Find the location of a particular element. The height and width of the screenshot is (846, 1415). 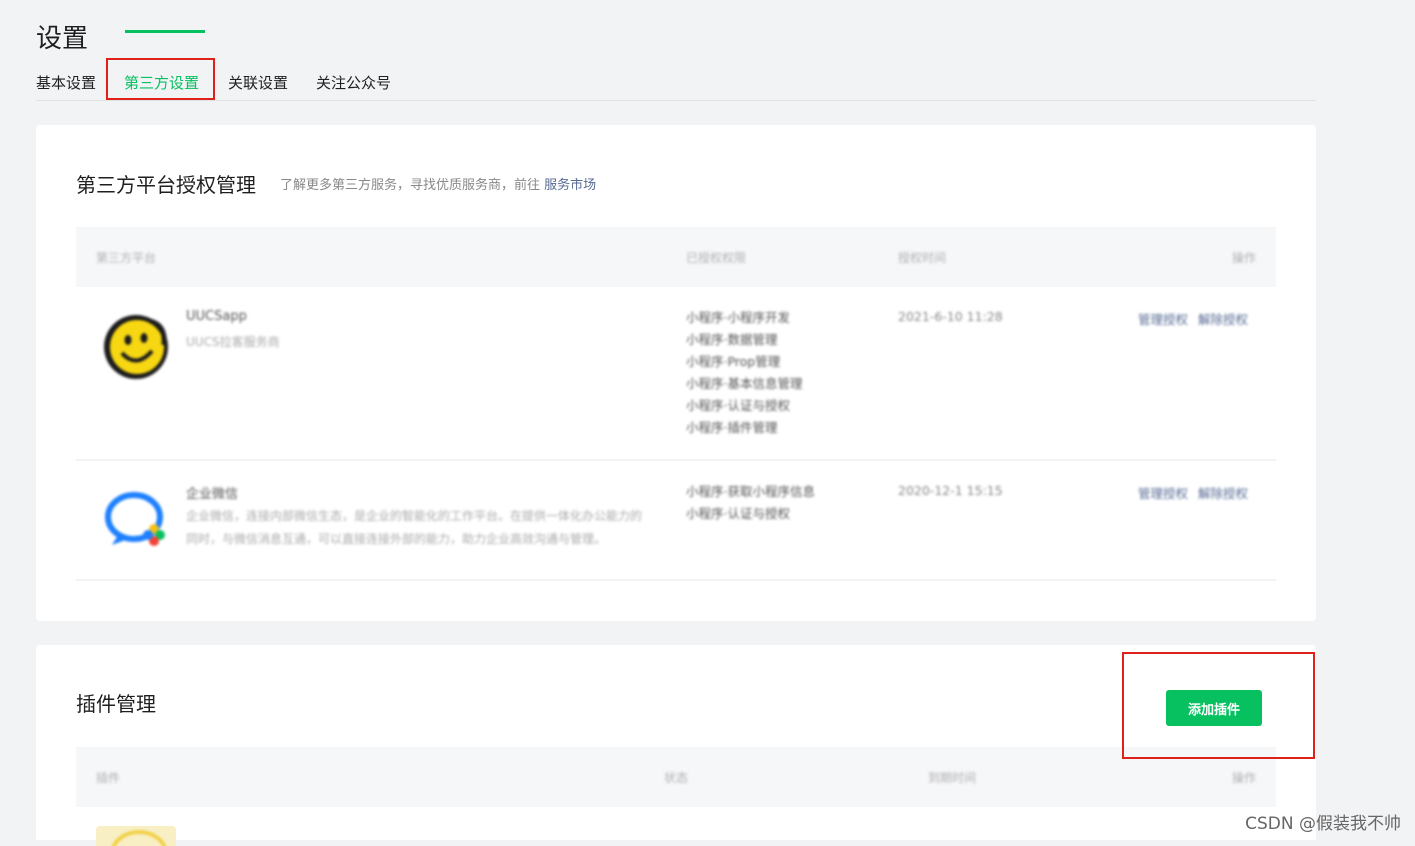

watermark: CSDN @假装我不帅 is located at coordinates (1323, 824).